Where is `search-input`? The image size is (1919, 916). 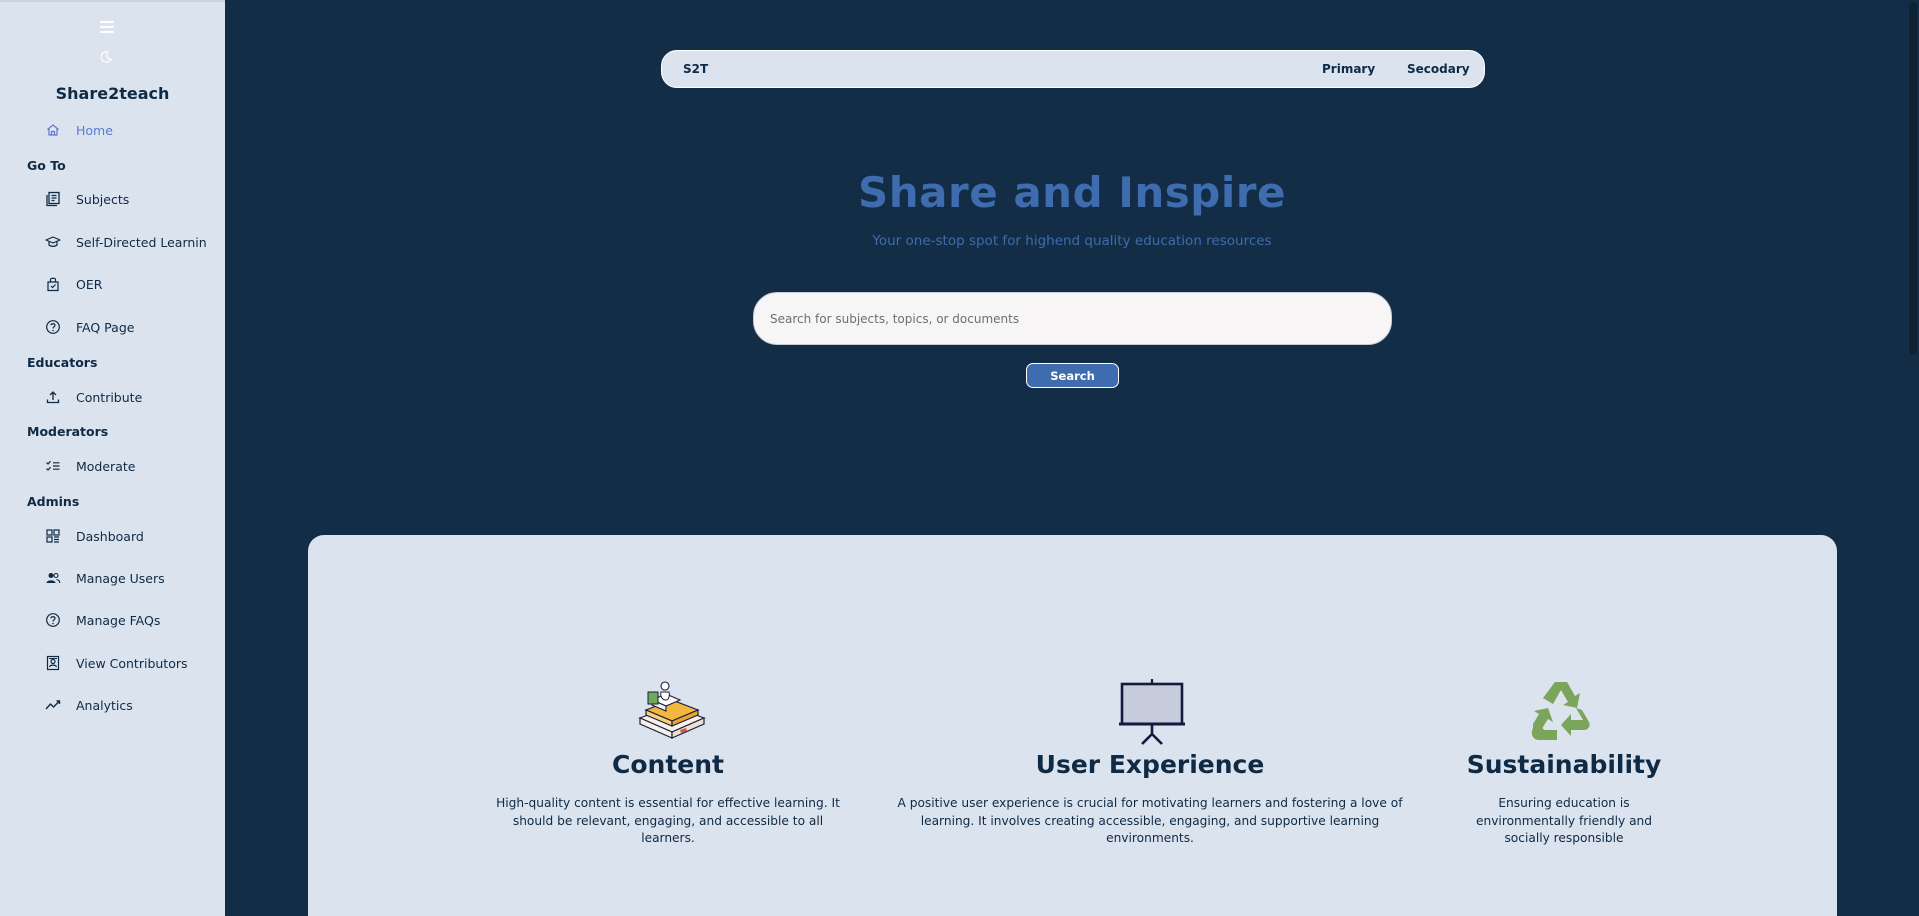
search-input is located at coordinates (1072, 318).